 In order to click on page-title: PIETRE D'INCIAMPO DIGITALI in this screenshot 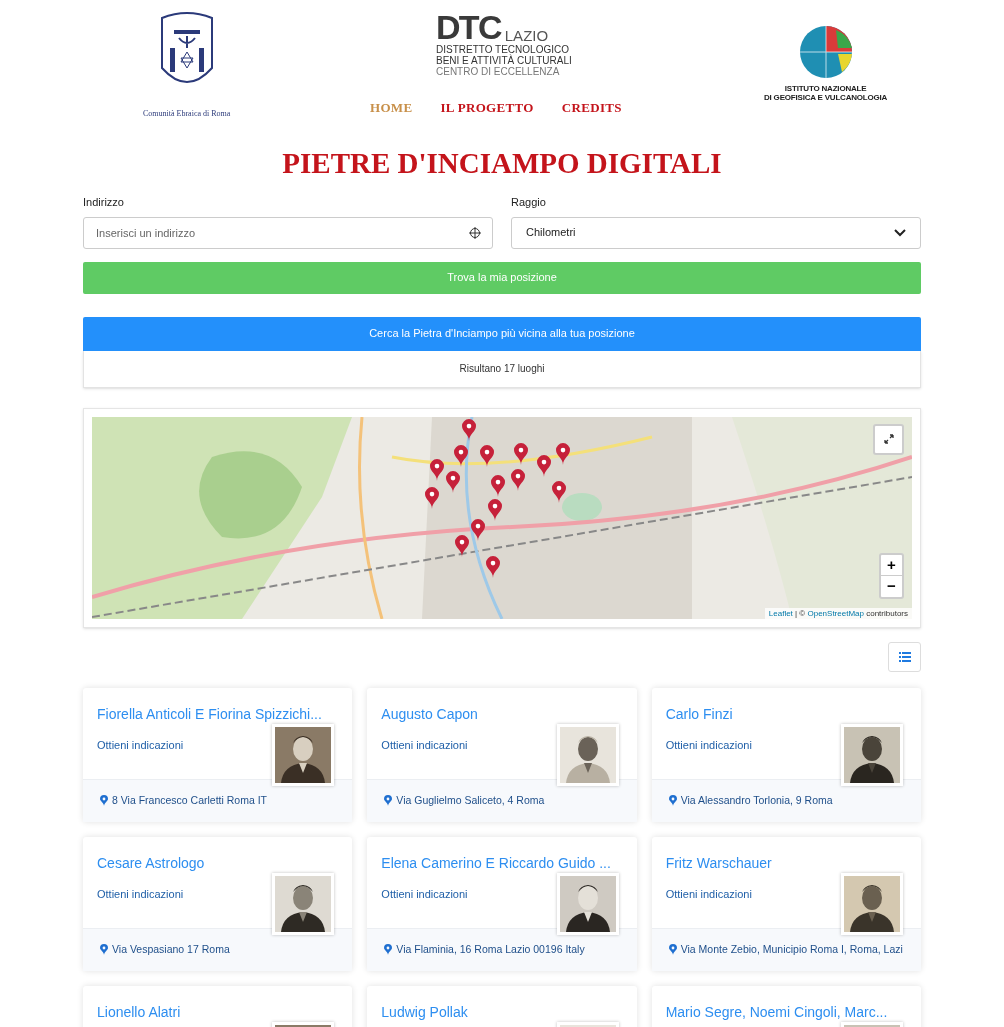, I will do `click(502, 163)`.